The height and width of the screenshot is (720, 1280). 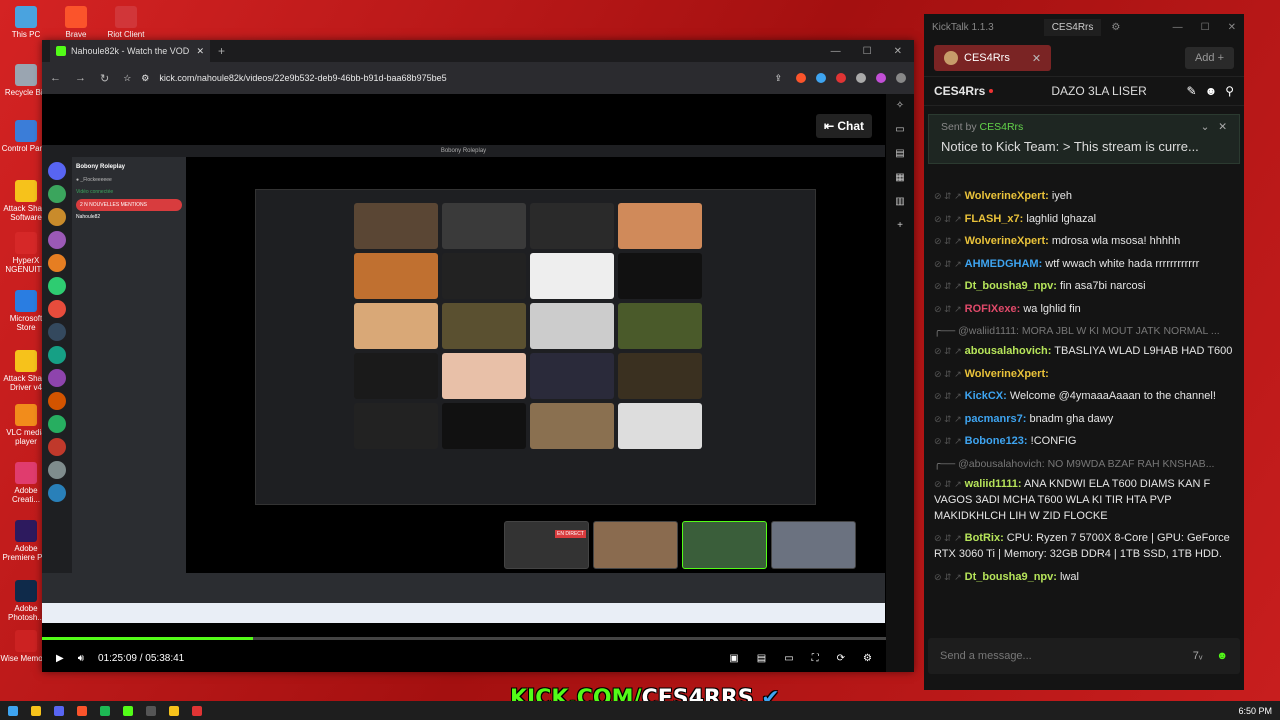 What do you see at coordinates (815, 658) in the screenshot?
I see `fullscreen-icon: ⛶` at bounding box center [815, 658].